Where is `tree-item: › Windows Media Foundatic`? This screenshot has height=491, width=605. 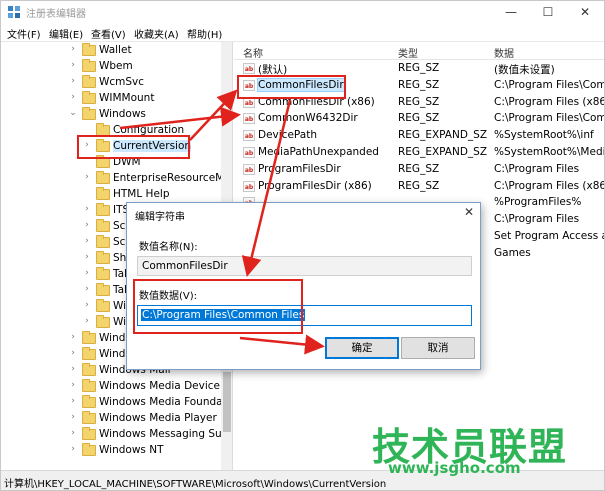 tree-item: › Windows Media Foundatic is located at coordinates (117, 403).